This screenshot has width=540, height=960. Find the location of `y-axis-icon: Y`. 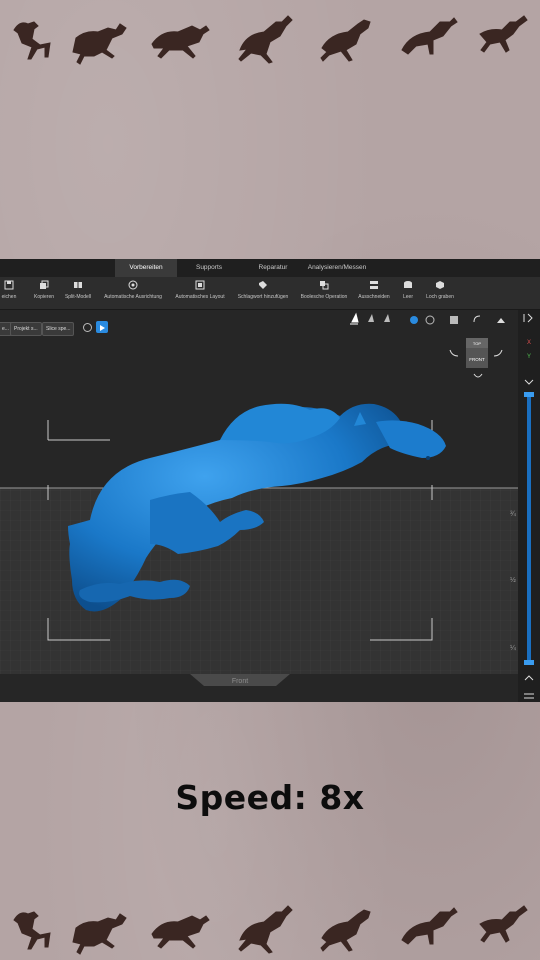

y-axis-icon: Y is located at coordinates (529, 357).